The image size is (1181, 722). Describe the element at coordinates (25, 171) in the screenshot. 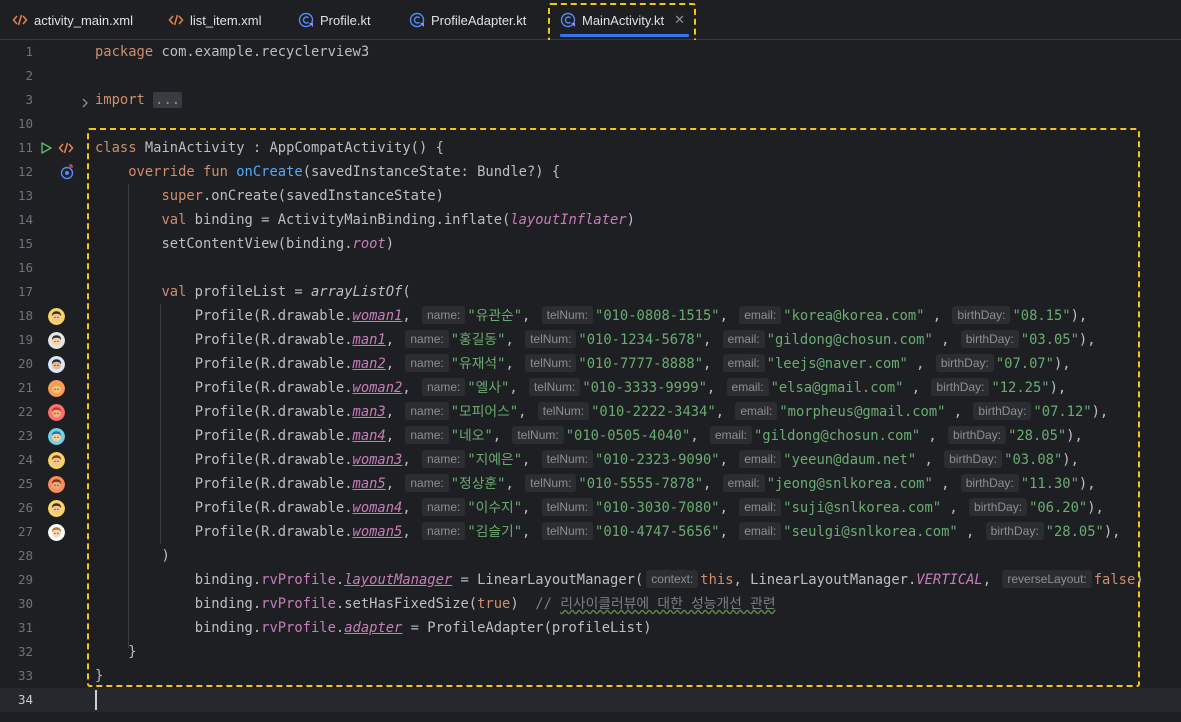

I see `line-number: 12` at that location.